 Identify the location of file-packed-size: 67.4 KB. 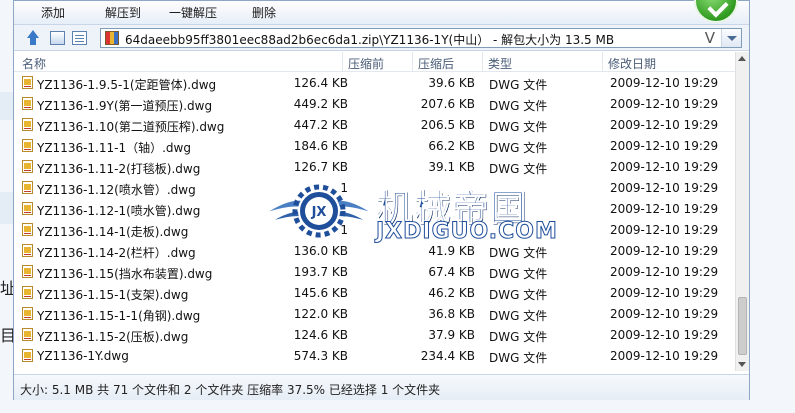
(451, 272).